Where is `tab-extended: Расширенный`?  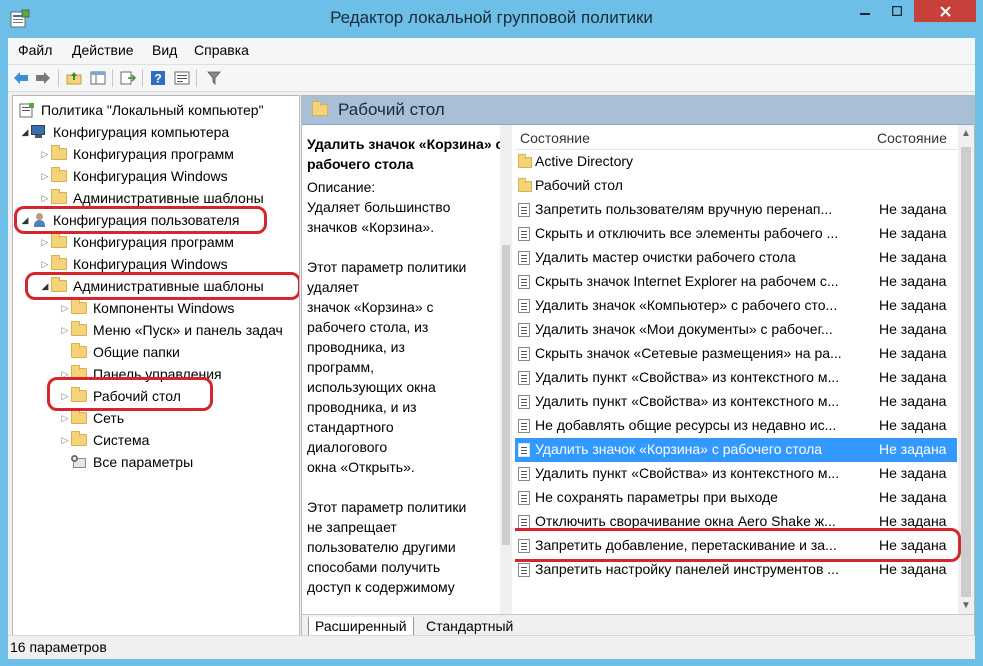 tab-extended: Расширенный is located at coordinates (361, 626).